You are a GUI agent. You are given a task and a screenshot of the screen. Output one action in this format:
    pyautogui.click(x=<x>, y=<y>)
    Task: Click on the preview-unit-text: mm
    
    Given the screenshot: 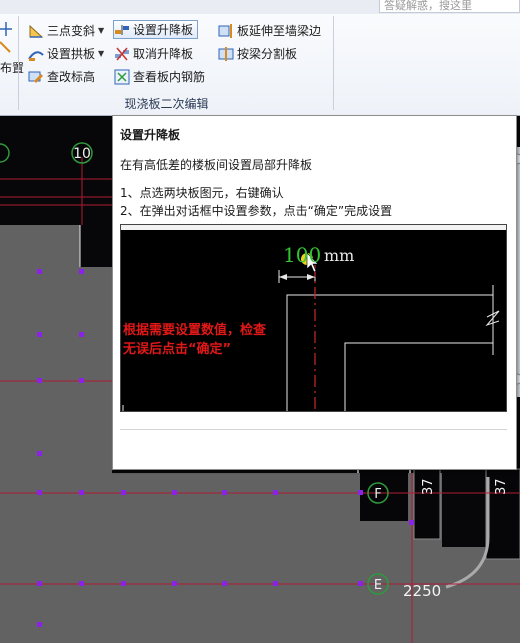 What is the action you would take?
    pyautogui.click(x=339, y=255)
    